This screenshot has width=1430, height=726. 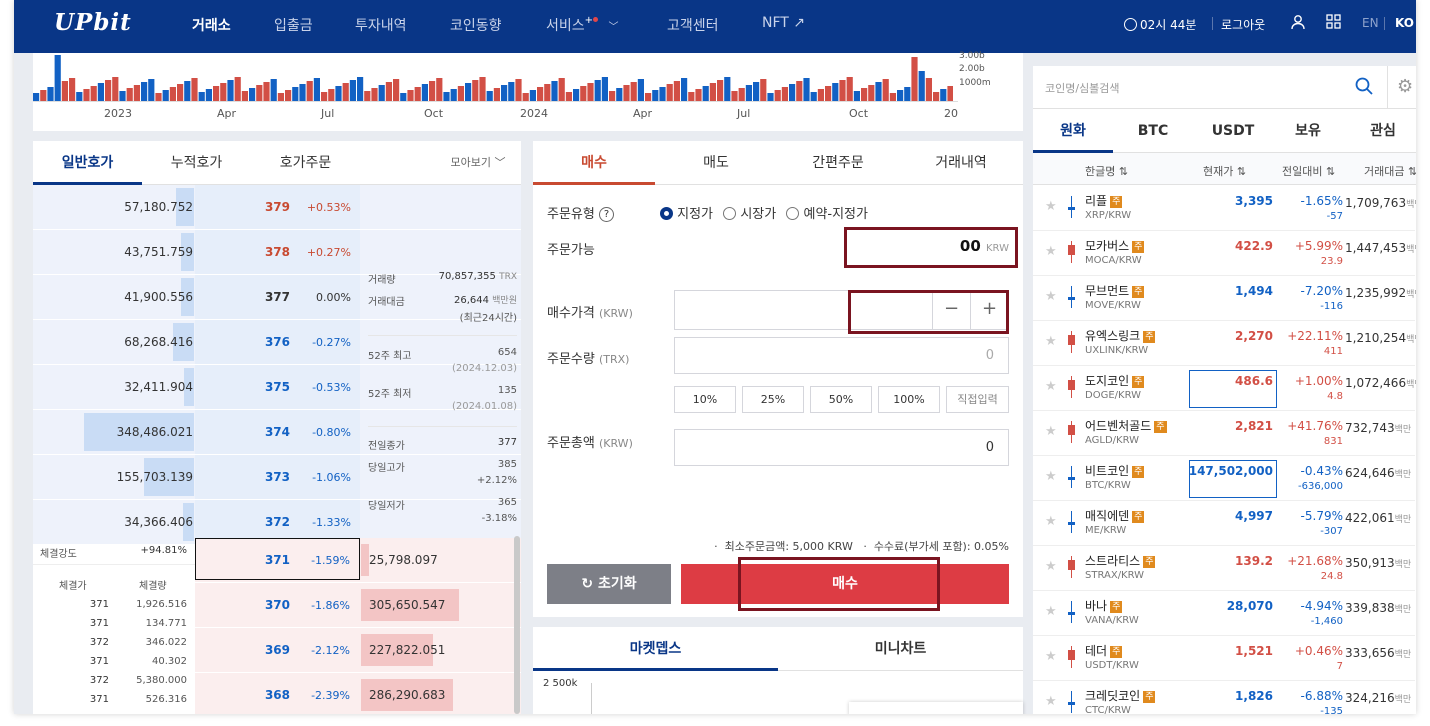 I want to click on nav-investments: 투자내역, so click(x=381, y=25).